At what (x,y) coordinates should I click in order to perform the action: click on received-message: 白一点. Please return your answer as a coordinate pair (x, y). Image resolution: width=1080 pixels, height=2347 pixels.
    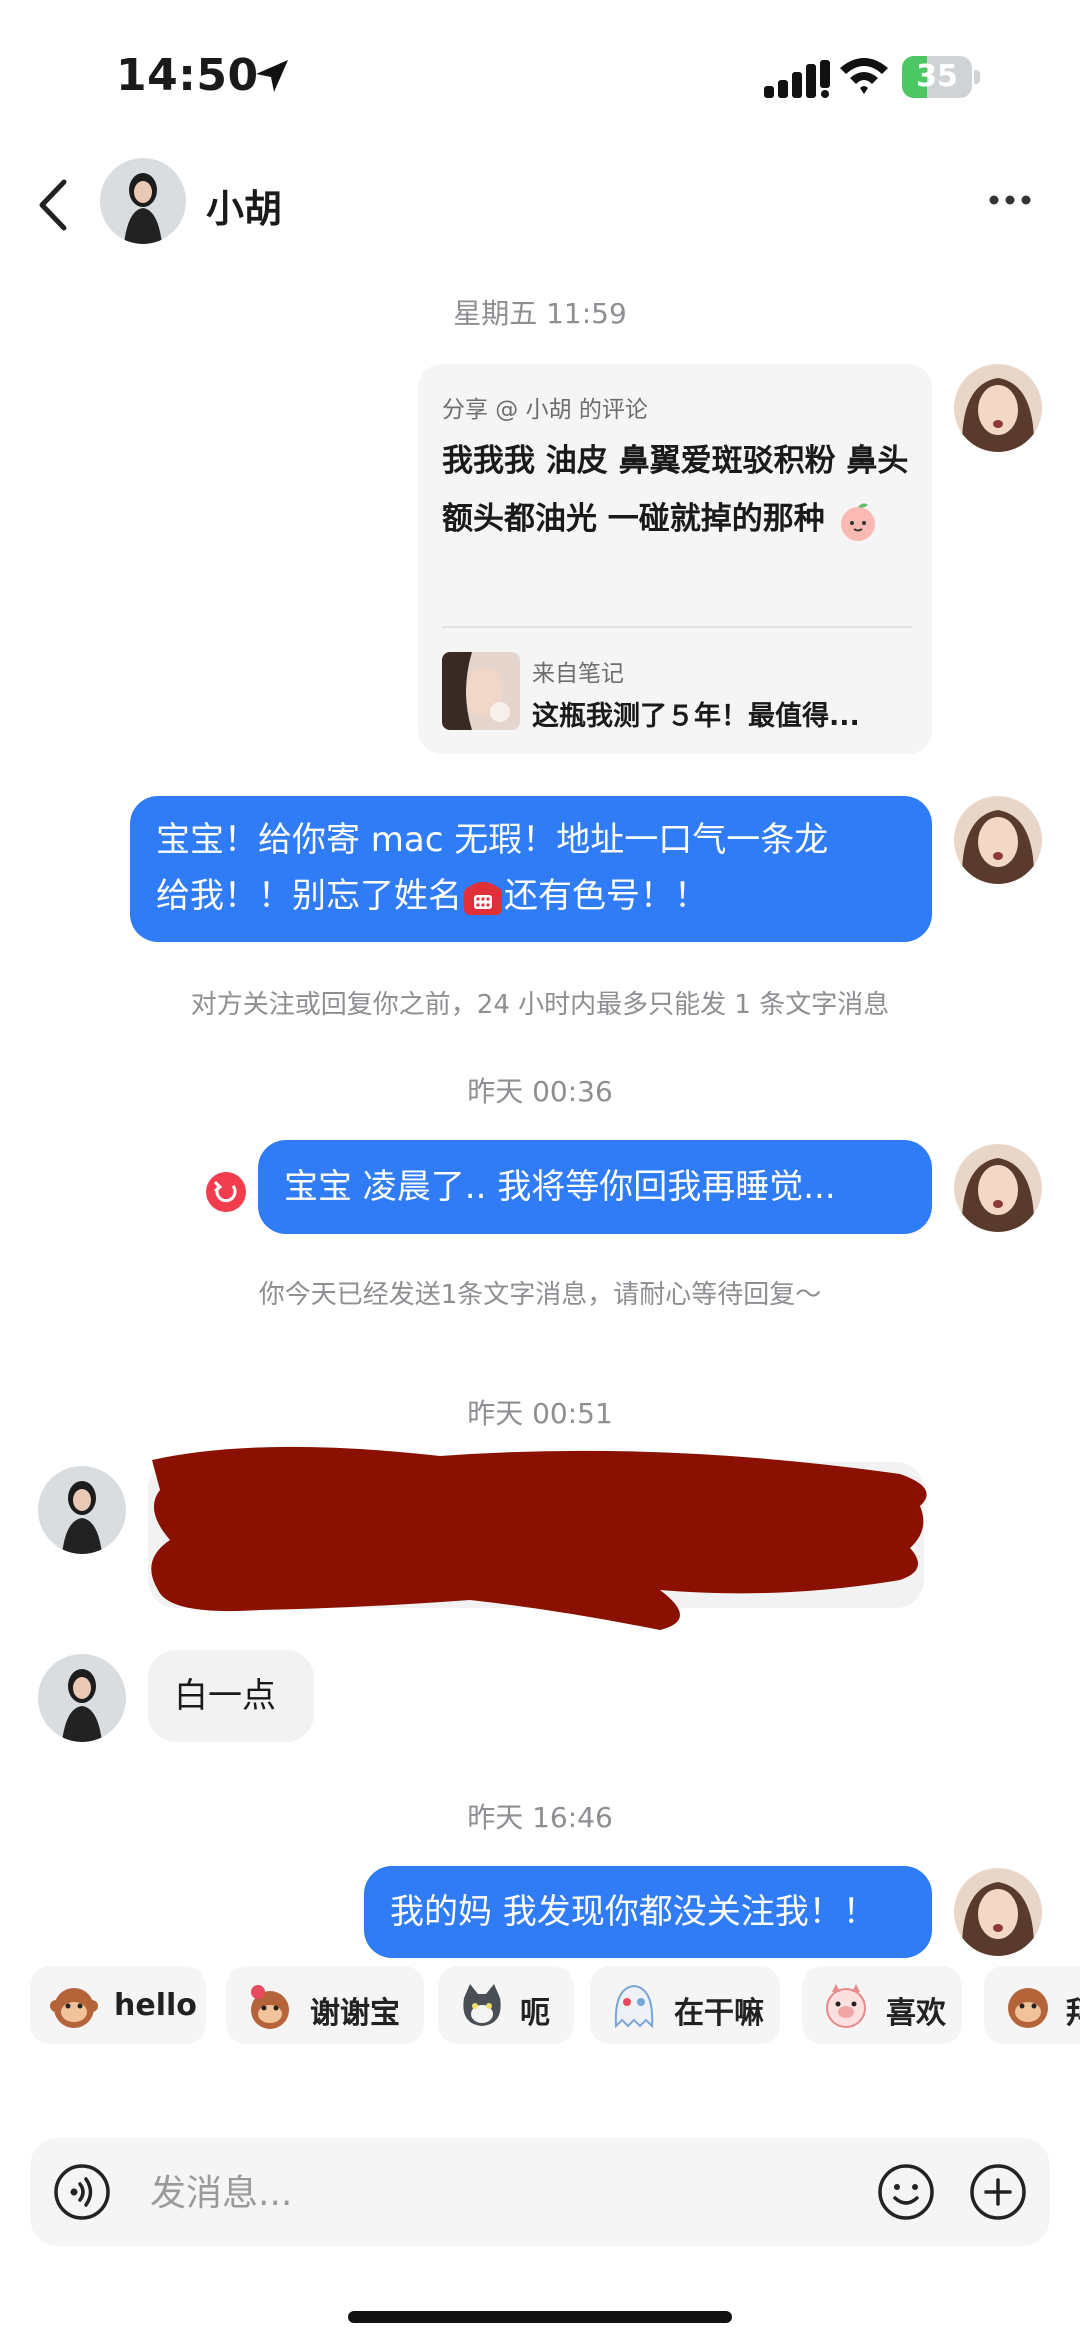
    Looking at the image, I should click on (231, 1696).